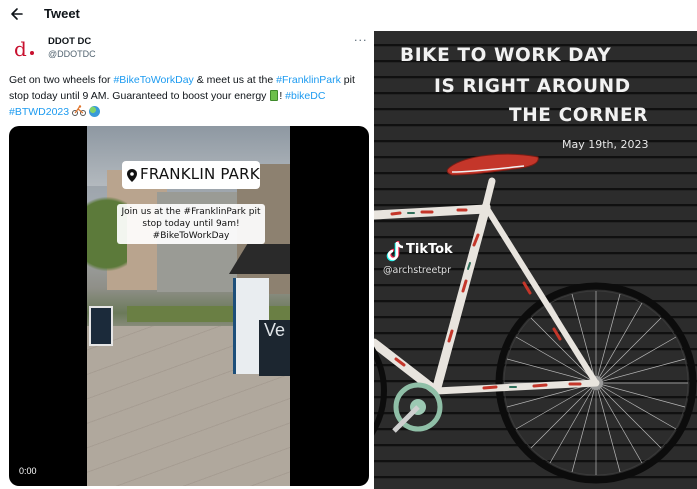 This screenshot has height=489, width=697. What do you see at coordinates (191, 212) in the screenshot?
I see `caption-line: Join us at the #FranklinPark pit` at bounding box center [191, 212].